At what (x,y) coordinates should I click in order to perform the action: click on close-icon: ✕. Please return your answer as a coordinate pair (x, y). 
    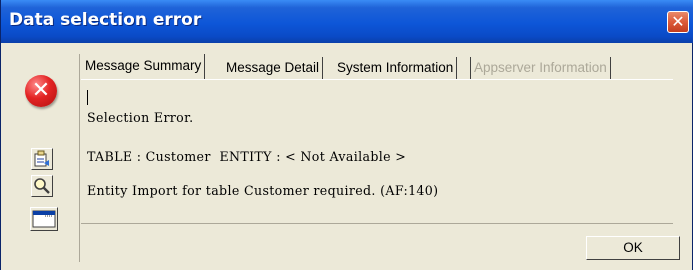
    Looking at the image, I should click on (678, 21).